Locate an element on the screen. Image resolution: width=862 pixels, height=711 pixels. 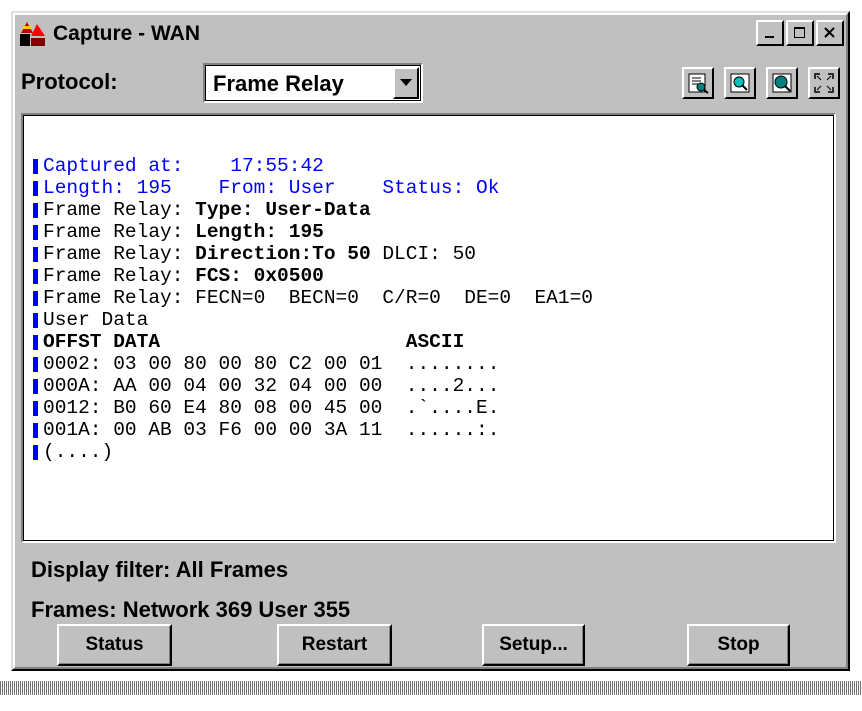
hex-row: 001A: 00 AB 03 F6 00 00 3A 11 ......:. is located at coordinates (313, 430).